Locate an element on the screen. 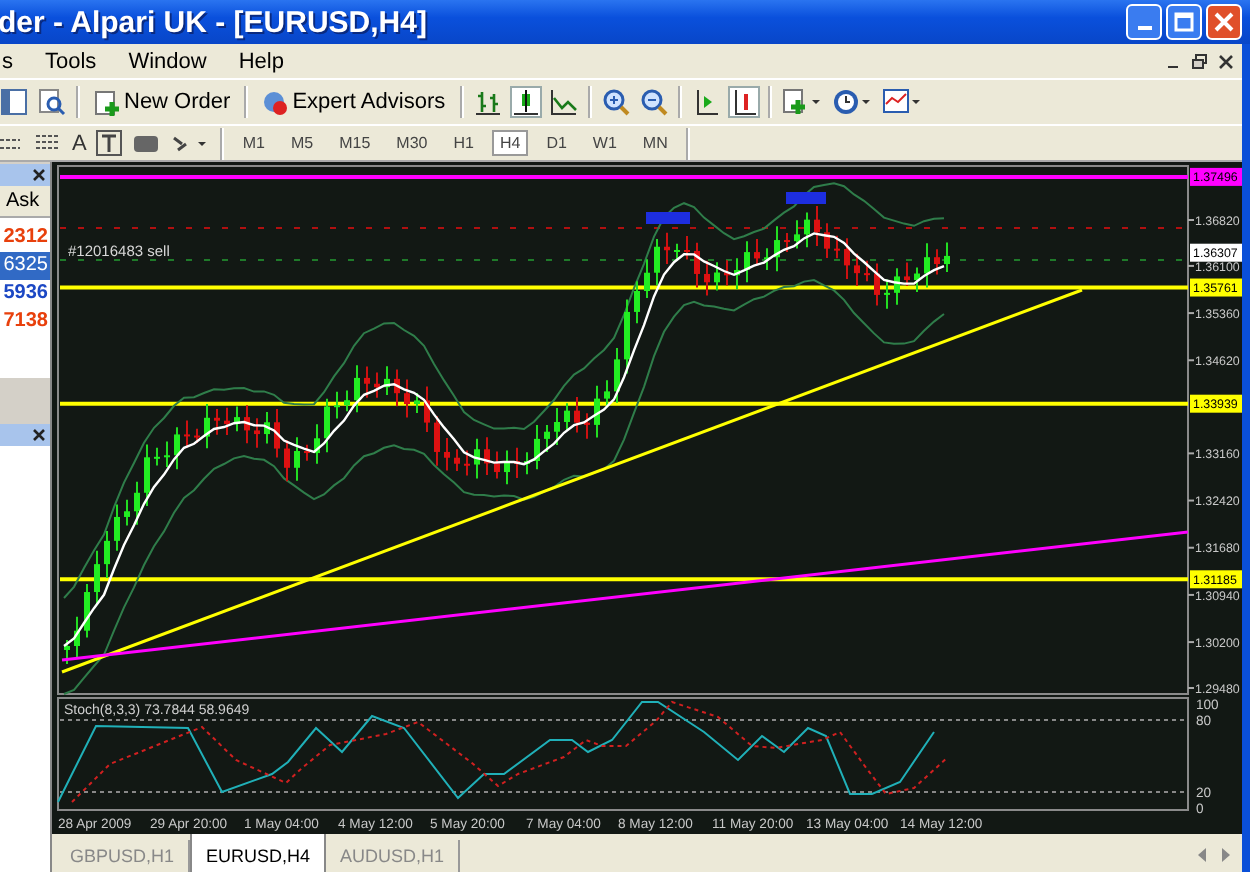  text-tool-button: A is located at coordinates (79, 143).